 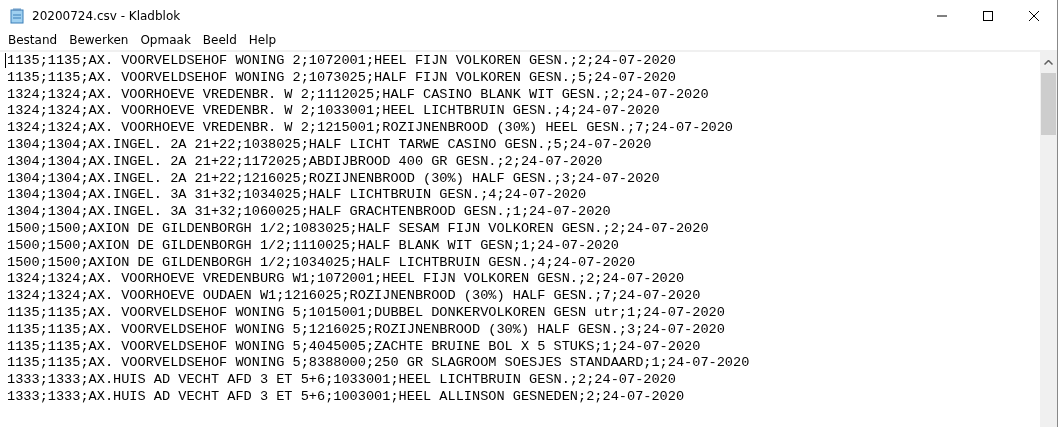 I want to click on text-cursor, so click(x=5, y=60).